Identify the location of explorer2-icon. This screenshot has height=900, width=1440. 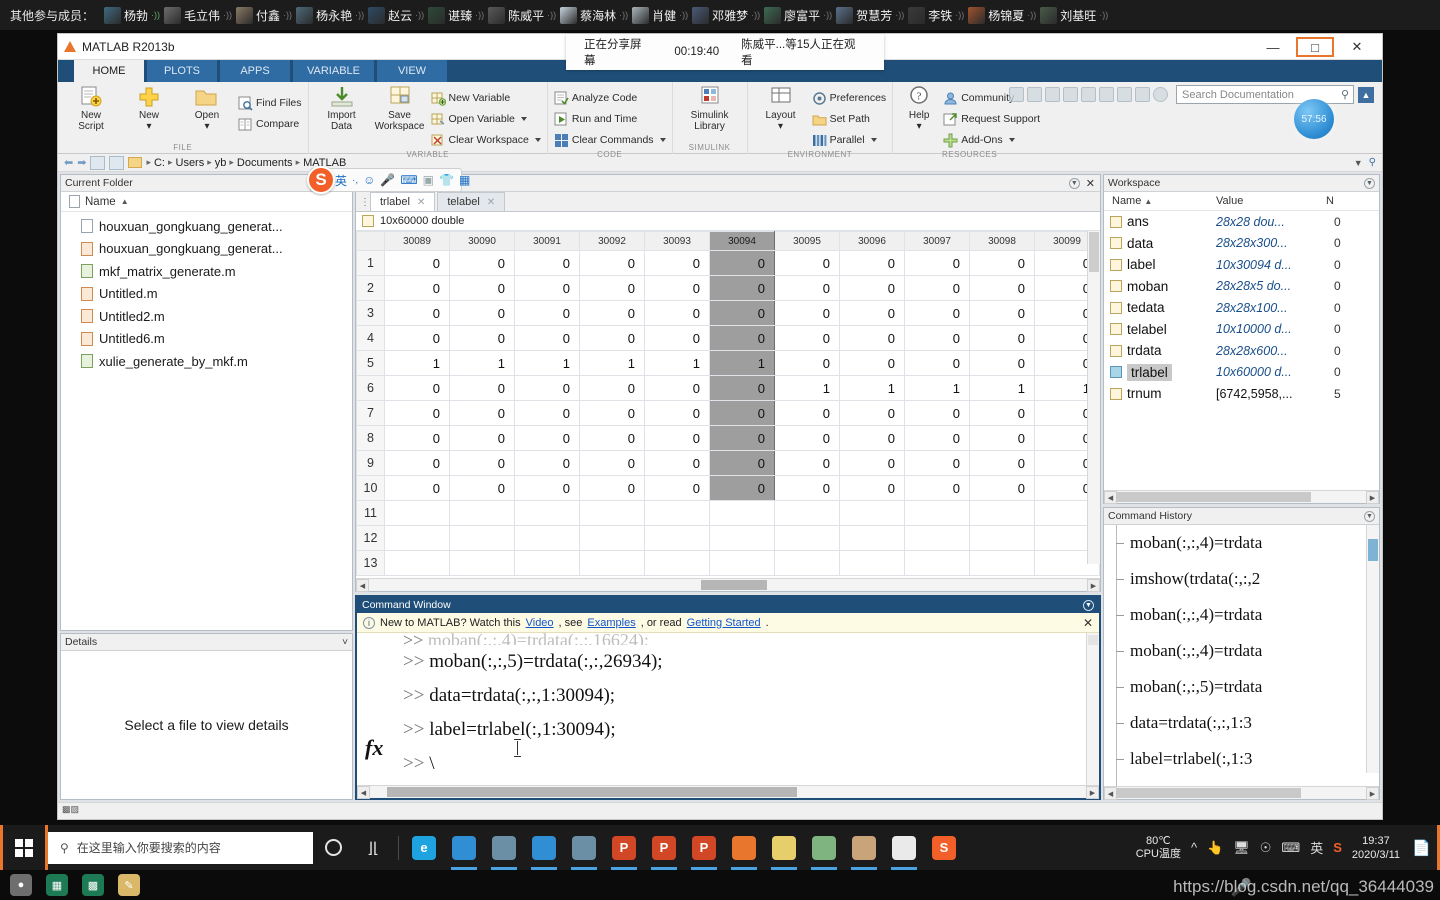
(544, 847).